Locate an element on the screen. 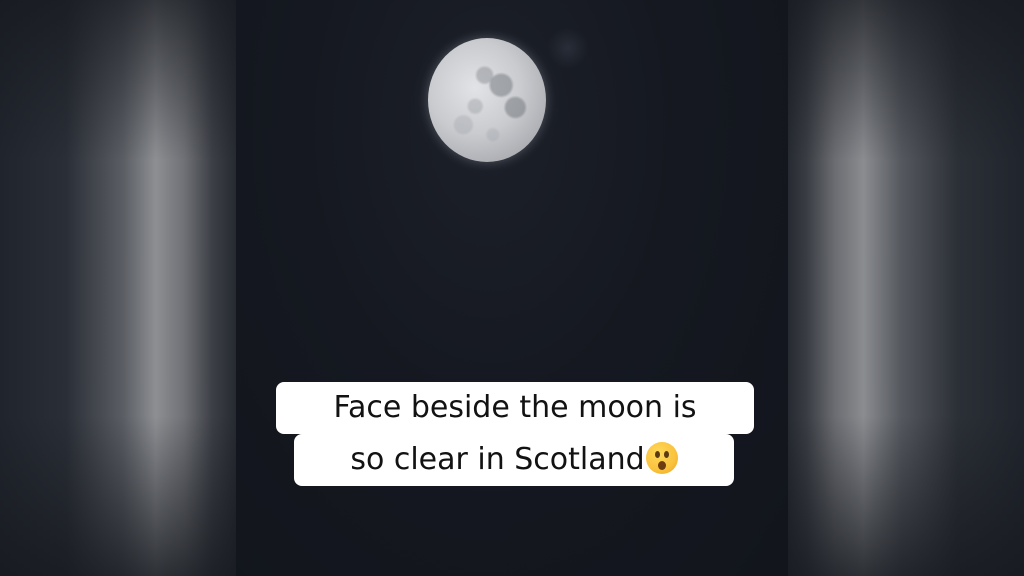 This screenshot has height=576, width=1024. faint-shape-beside-moon is located at coordinates (568, 48).